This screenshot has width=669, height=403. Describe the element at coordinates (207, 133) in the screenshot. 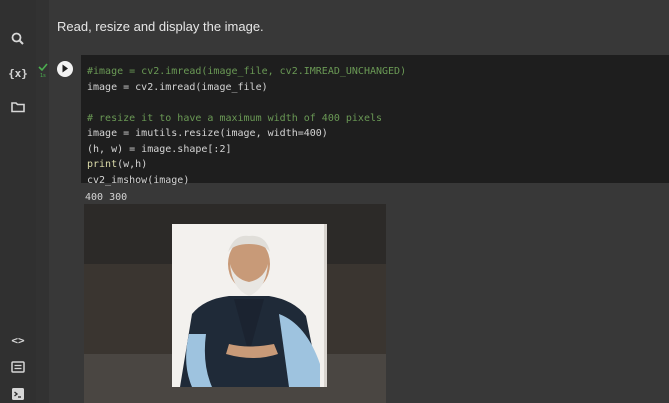

I see `code-line: image = imutils.resize(image, width=400)` at that location.